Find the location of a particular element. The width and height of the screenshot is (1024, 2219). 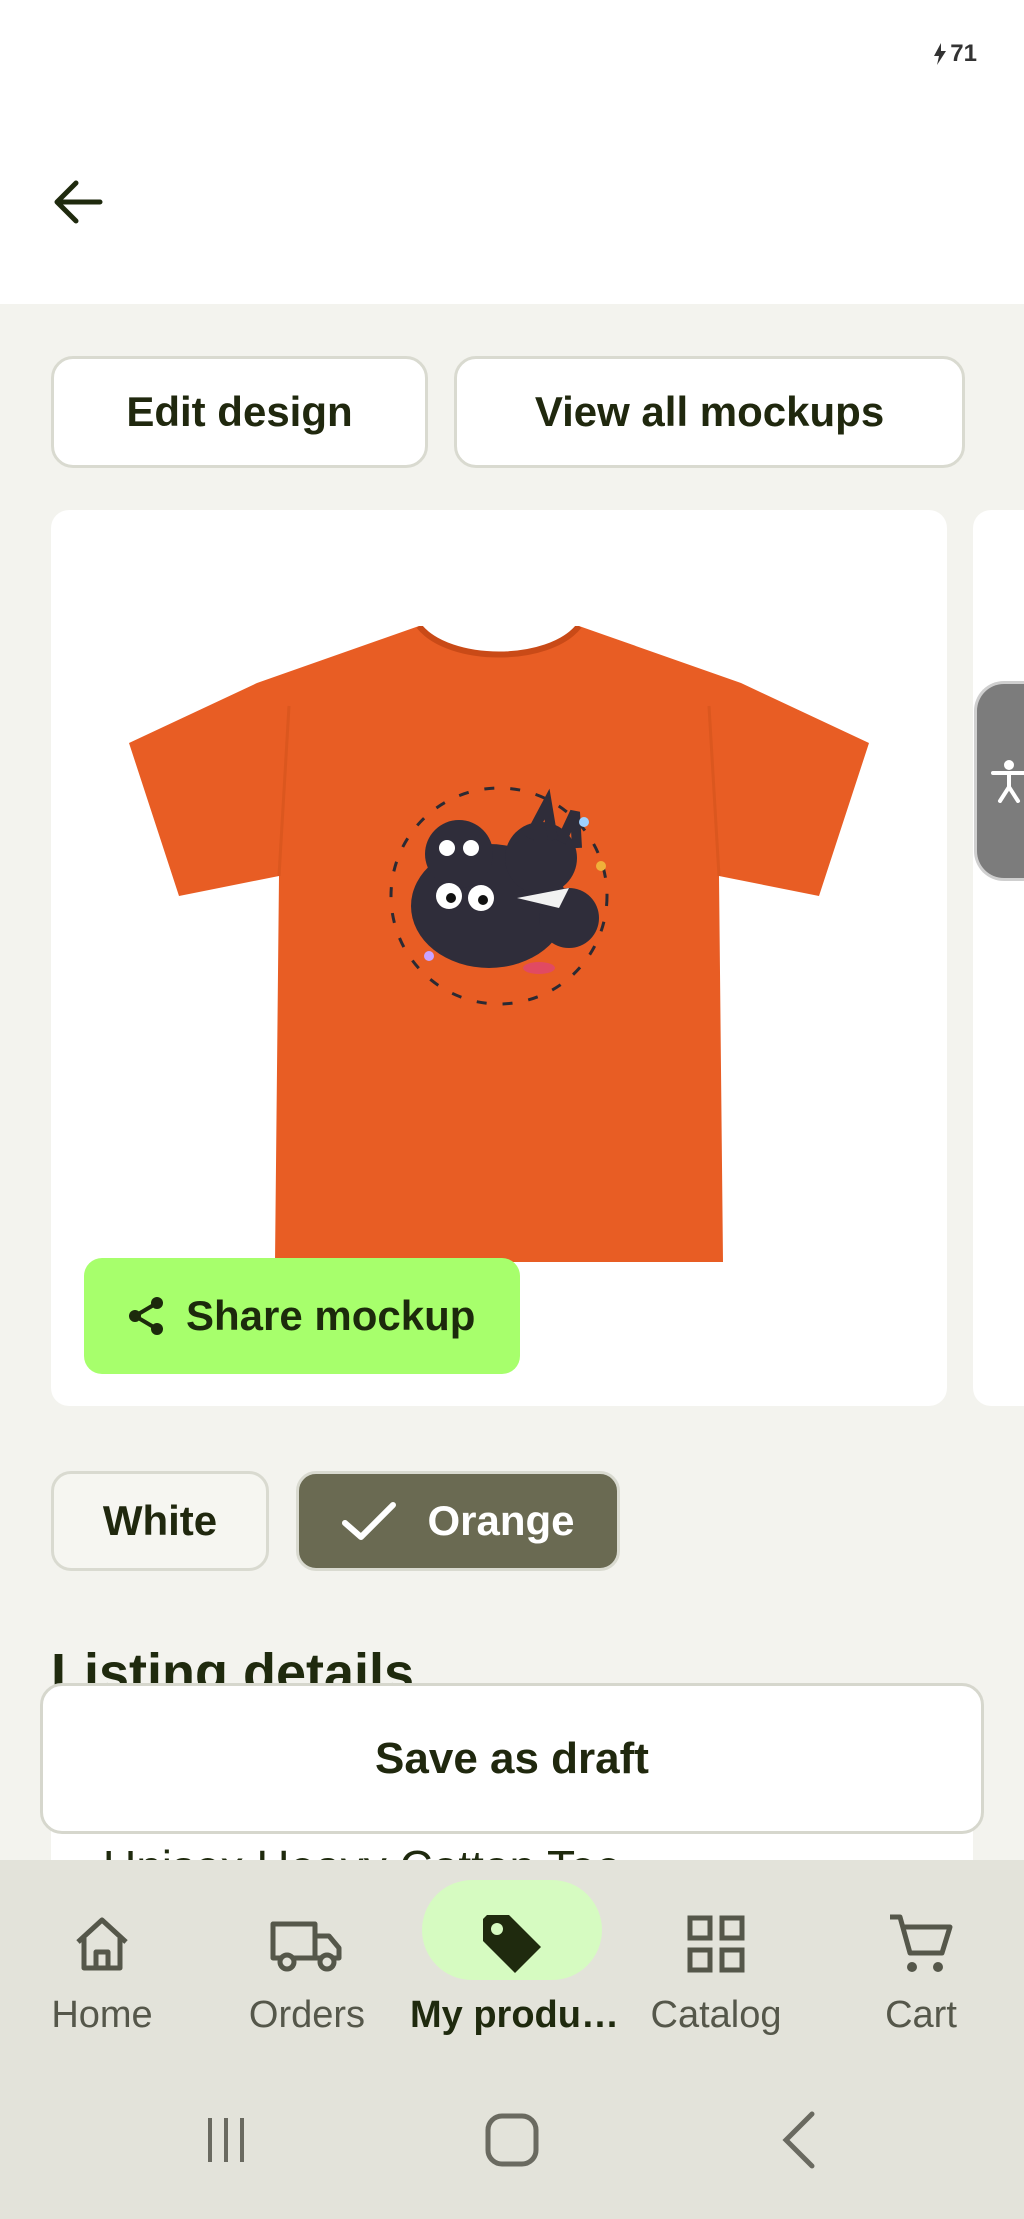

next-mockup-card is located at coordinates (998, 958).